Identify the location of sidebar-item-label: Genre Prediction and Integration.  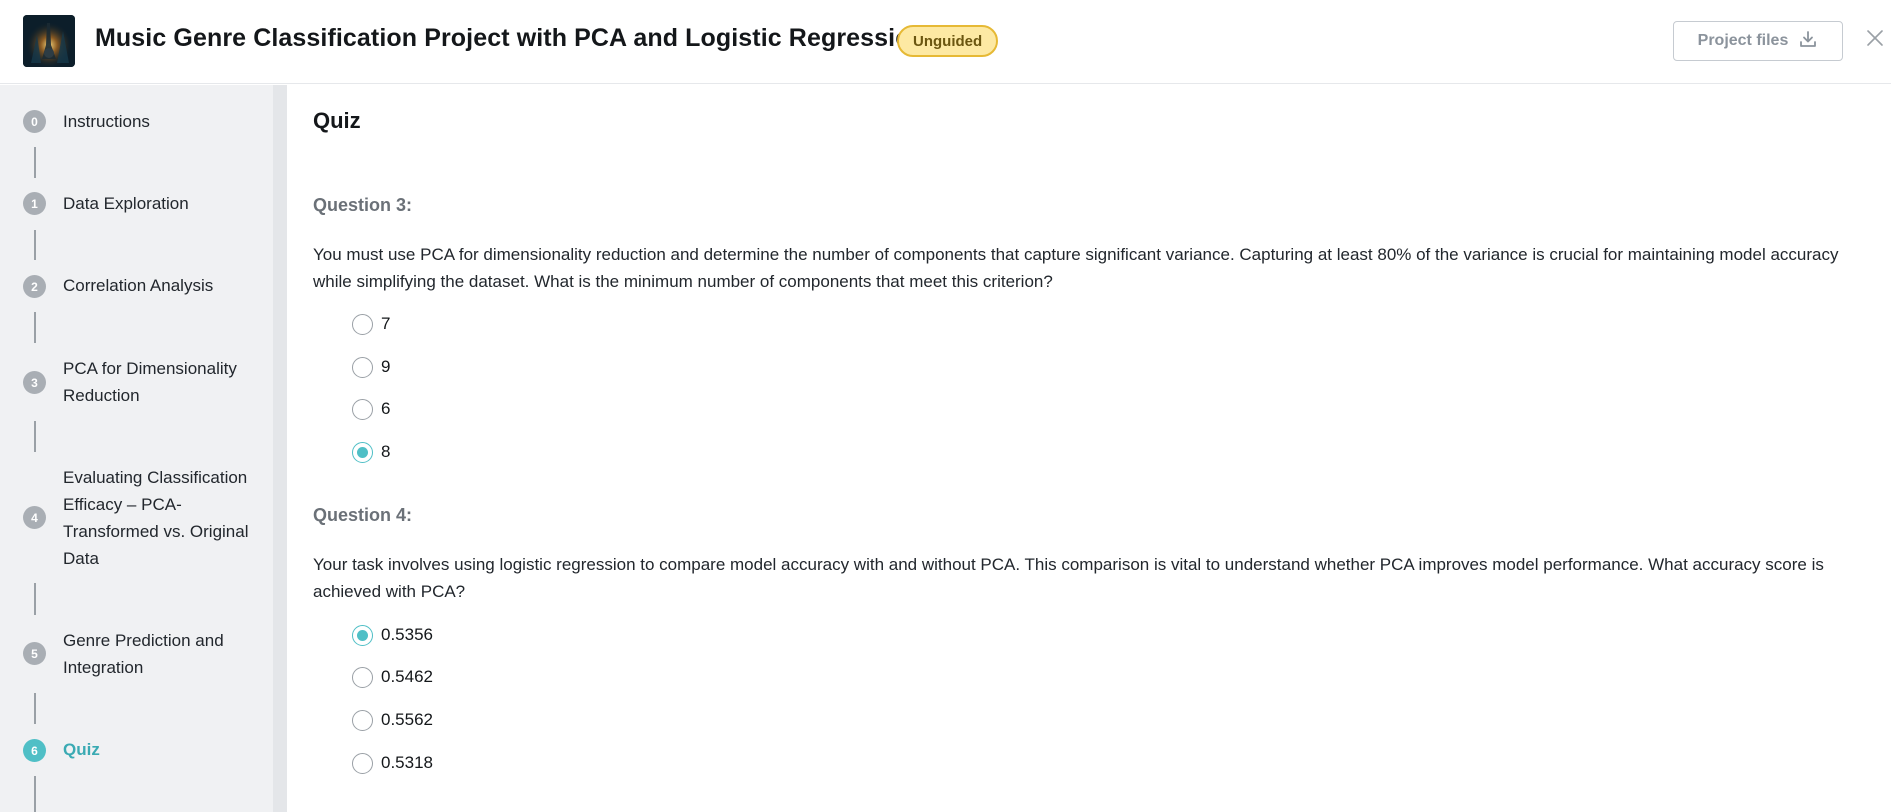
(143, 654).